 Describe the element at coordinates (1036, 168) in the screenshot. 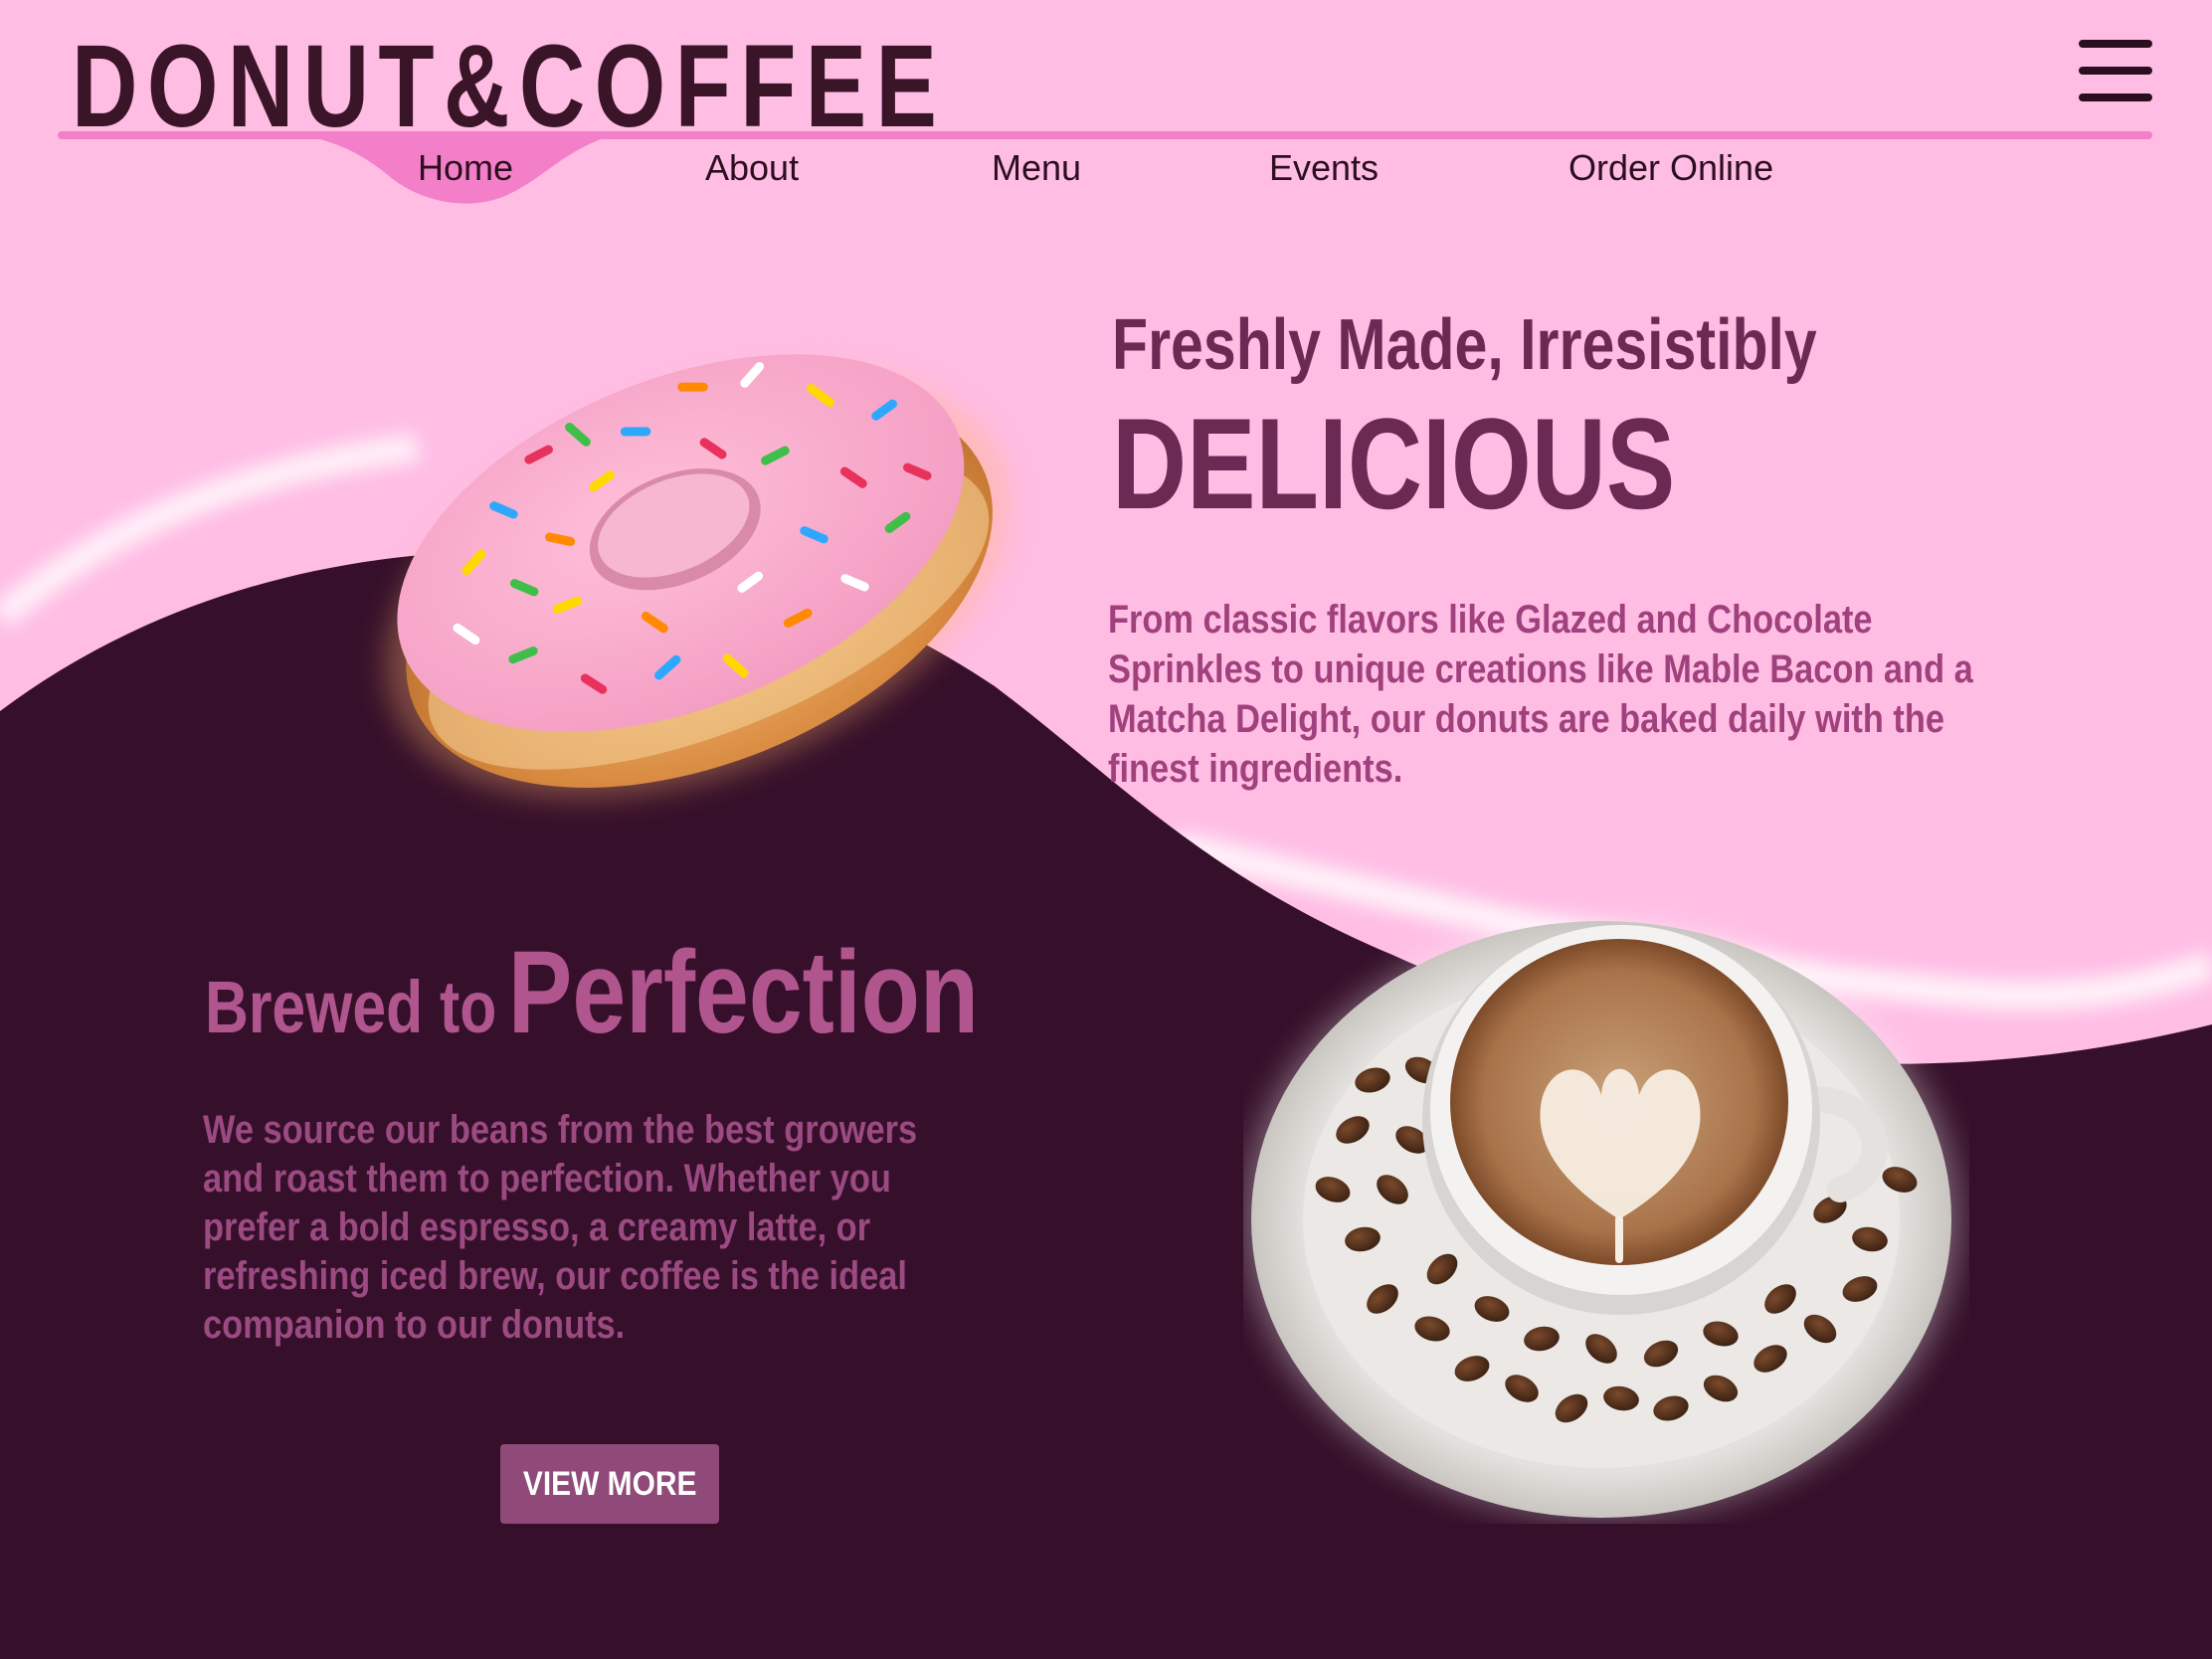

I see `nav-item-menu: Menu` at that location.